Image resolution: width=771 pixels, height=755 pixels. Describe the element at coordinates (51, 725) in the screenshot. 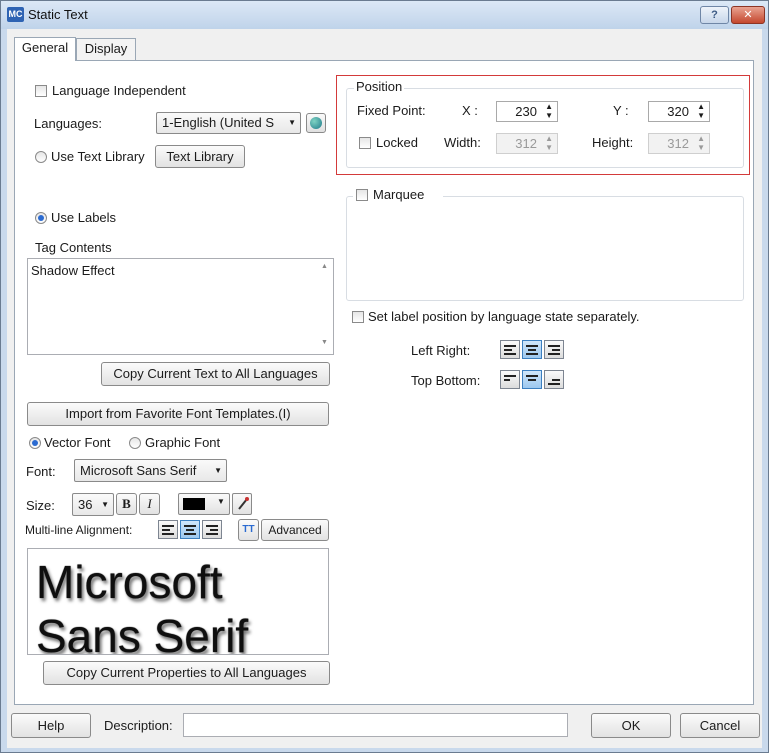

I see `help-button: Help` at that location.